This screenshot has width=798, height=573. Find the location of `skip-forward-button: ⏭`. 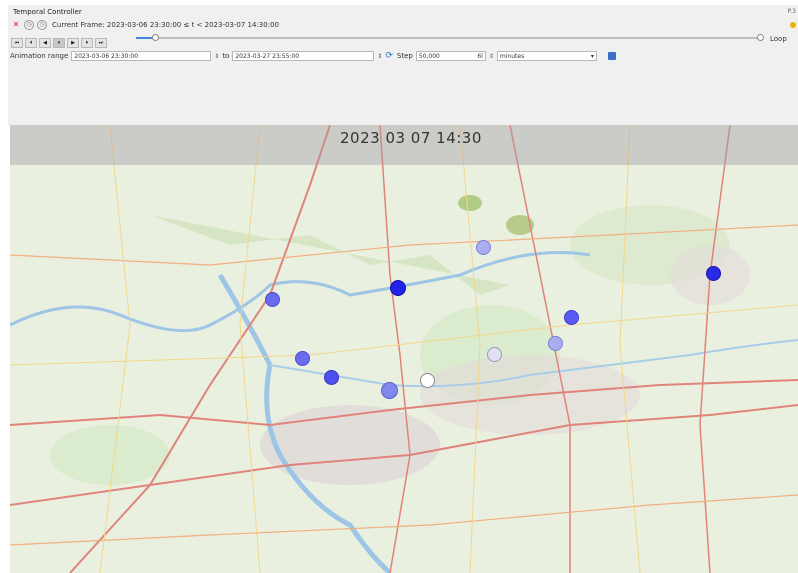

skip-forward-button: ⏭ is located at coordinates (101, 43).